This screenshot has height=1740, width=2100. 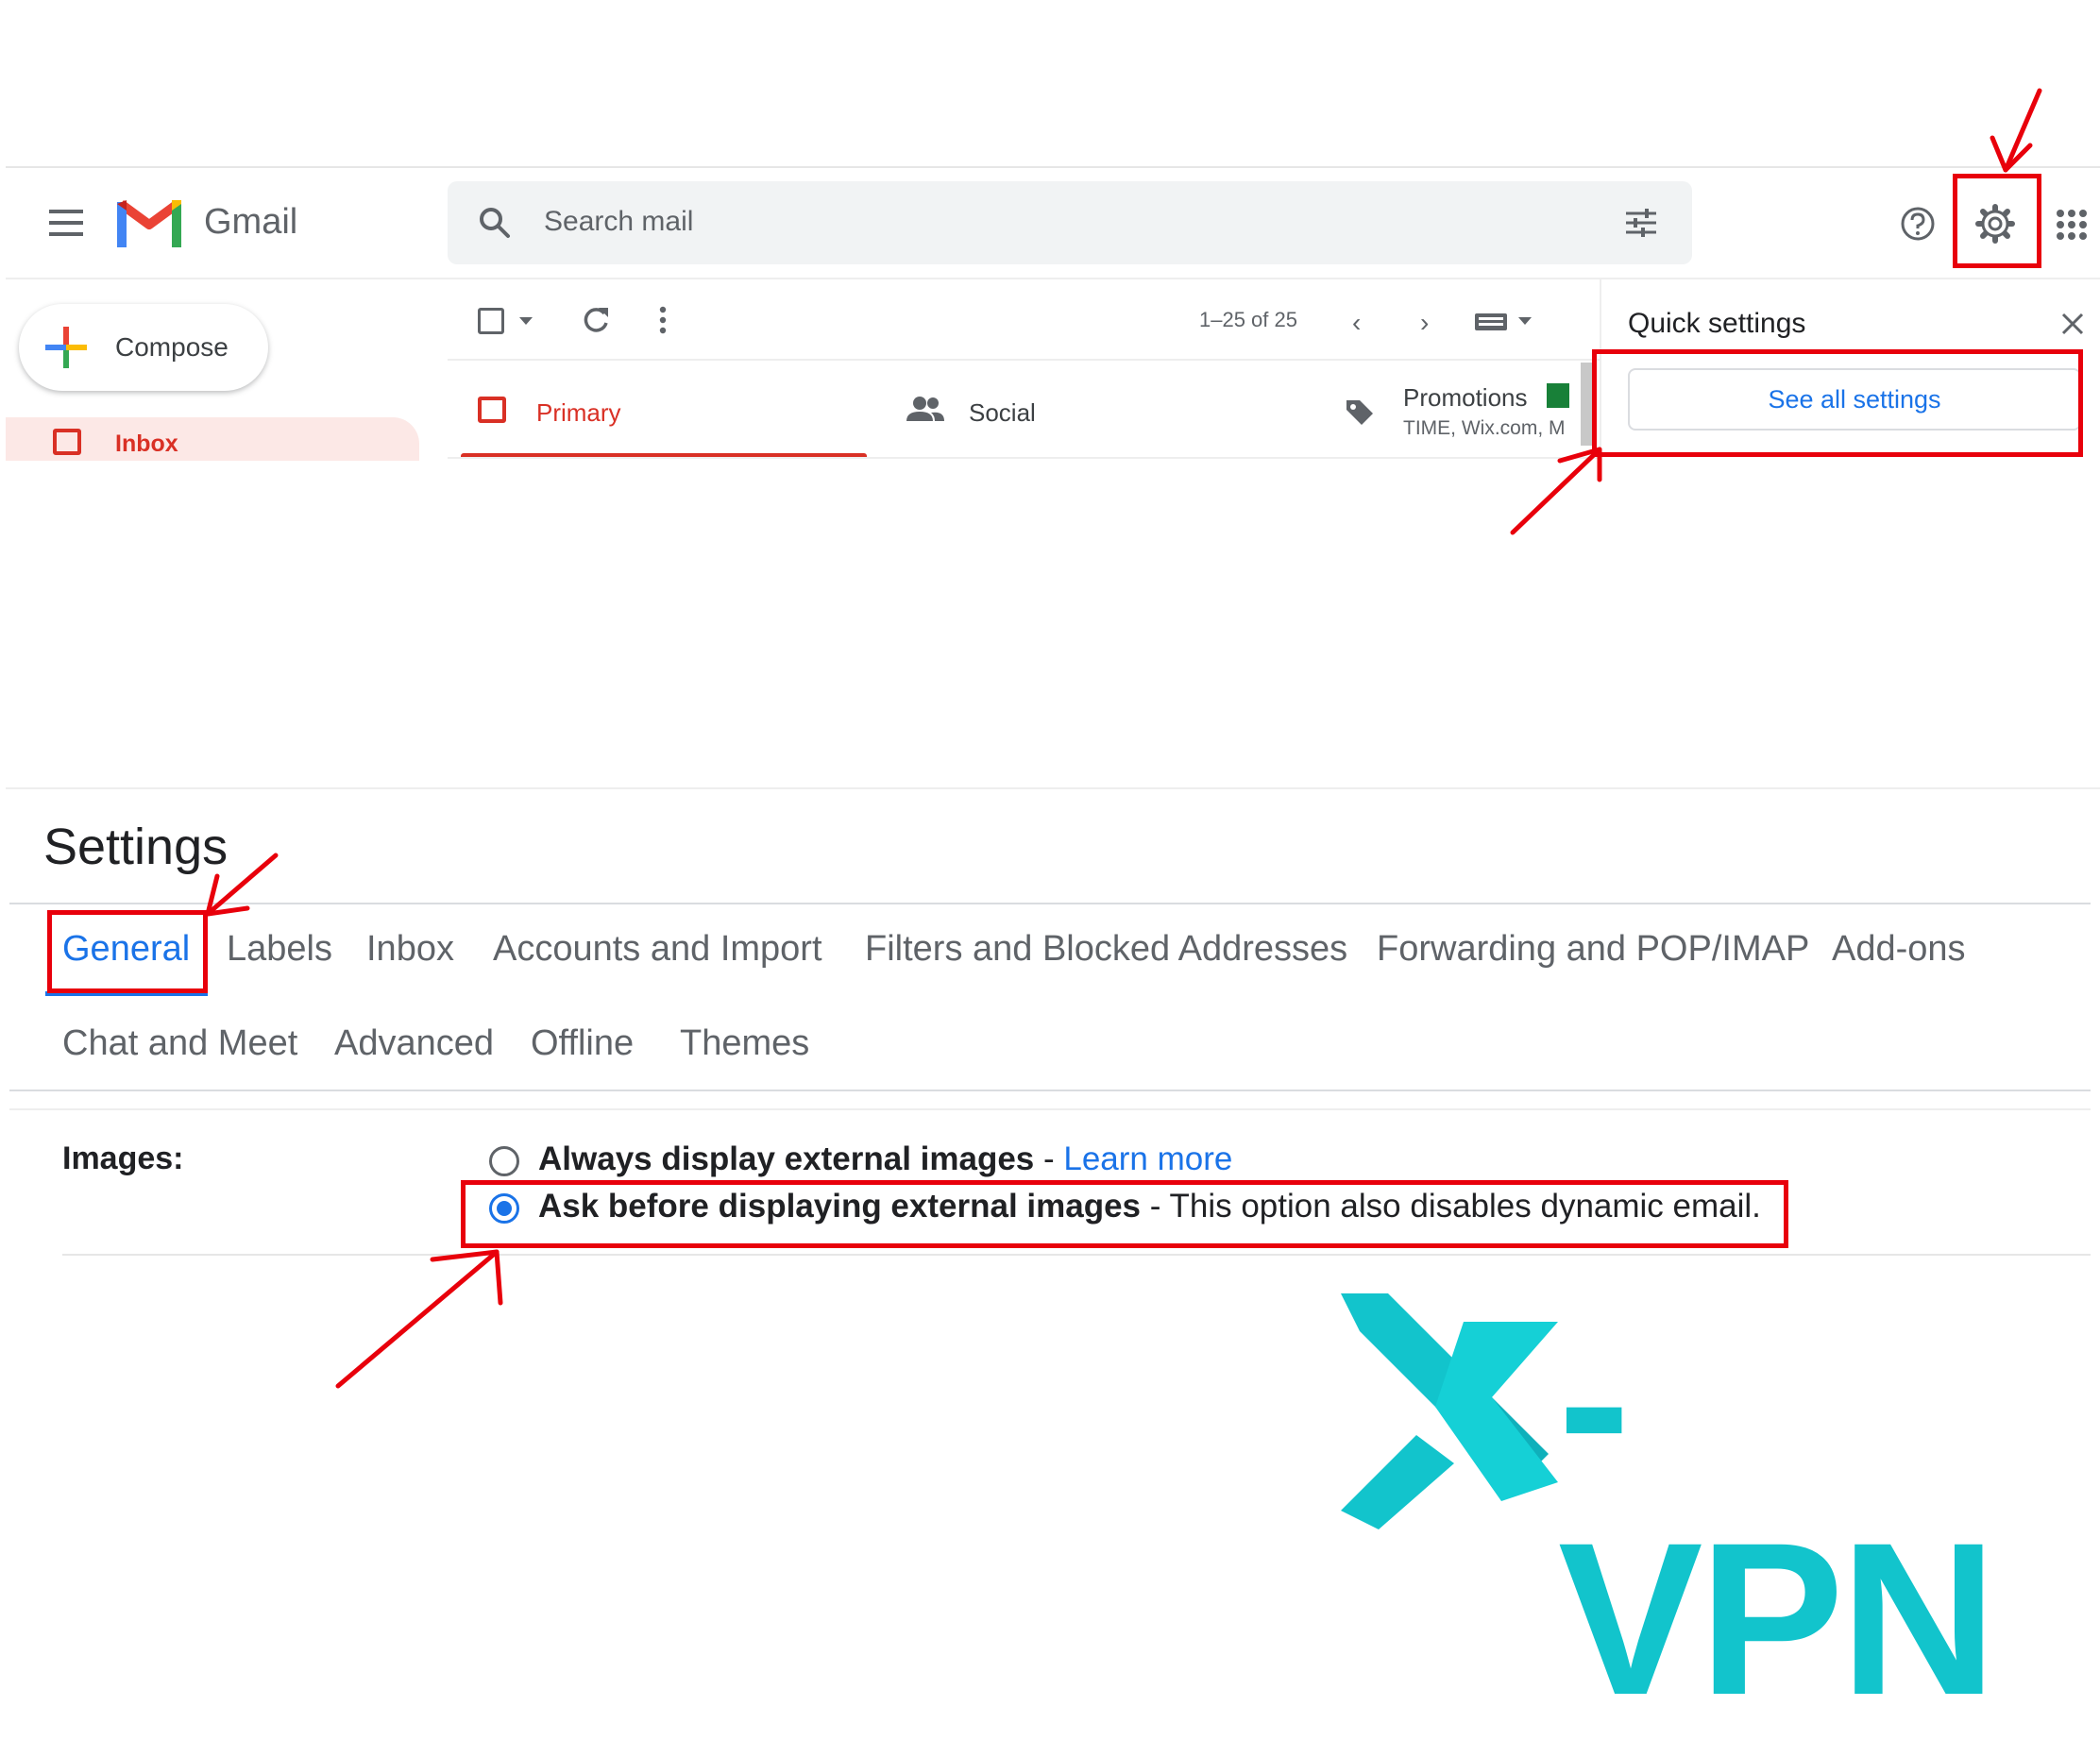 I want to click on xvpn-logo: -VPN, so click(x=1690, y=1510).